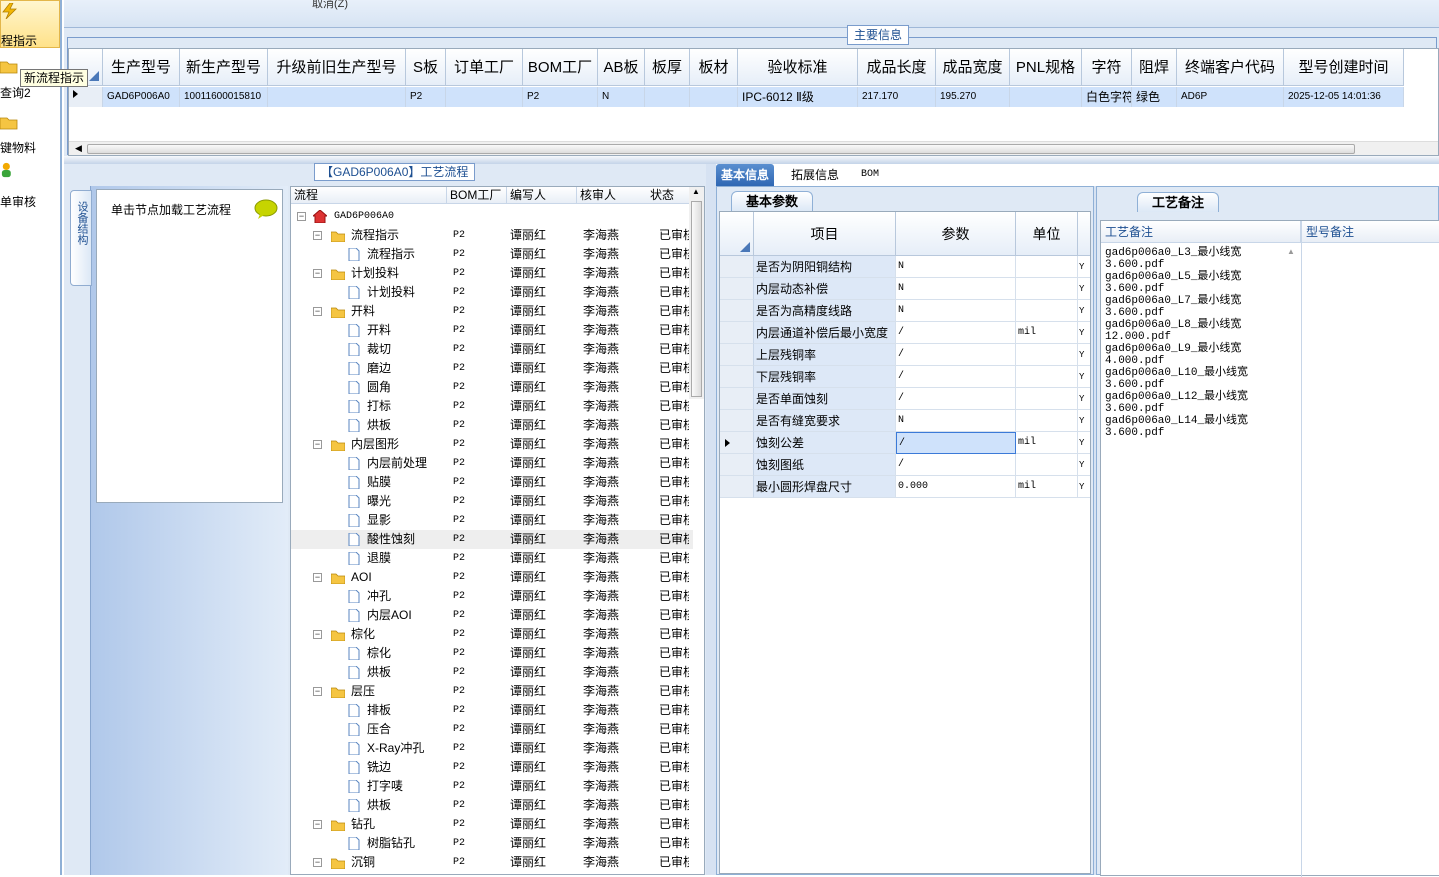 The height and width of the screenshot is (877, 1439). What do you see at coordinates (492, 273) in the screenshot?
I see `tree-row: − 计划投料 P2 谭丽红 李海燕 已审核` at bounding box center [492, 273].